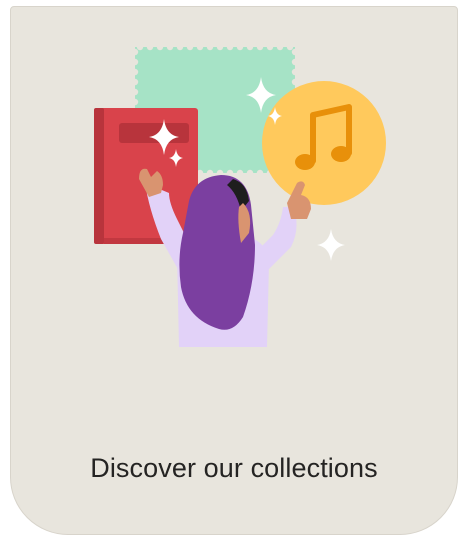 This screenshot has width=468, height=541. I want to click on person-reaching-icon, so click(225, 257).